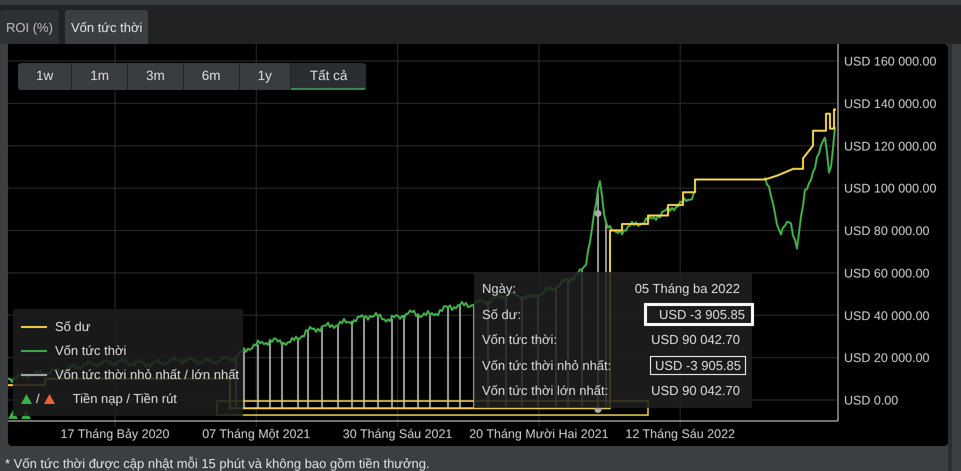 The width and height of the screenshot is (961, 471). What do you see at coordinates (265, 76) in the screenshot?
I see `range-button: 1y` at bounding box center [265, 76].